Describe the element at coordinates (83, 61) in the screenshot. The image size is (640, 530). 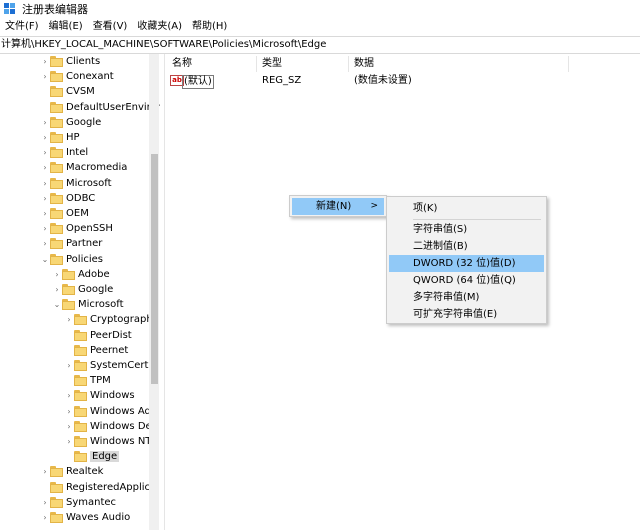
I see `tree-item-label: Clients` at that location.